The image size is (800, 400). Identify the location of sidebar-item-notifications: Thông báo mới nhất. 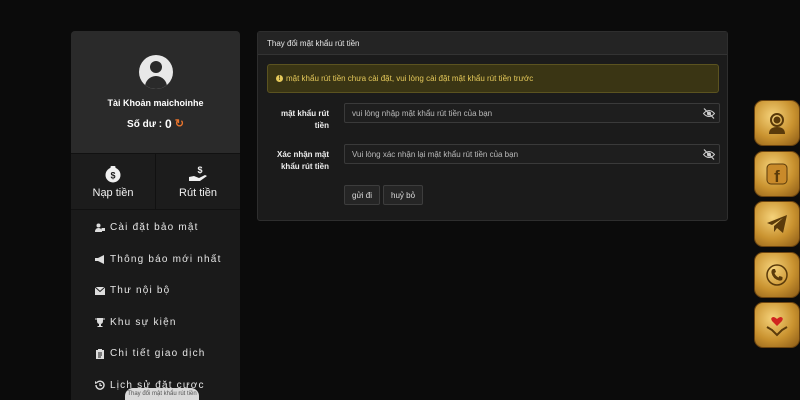
(155, 260).